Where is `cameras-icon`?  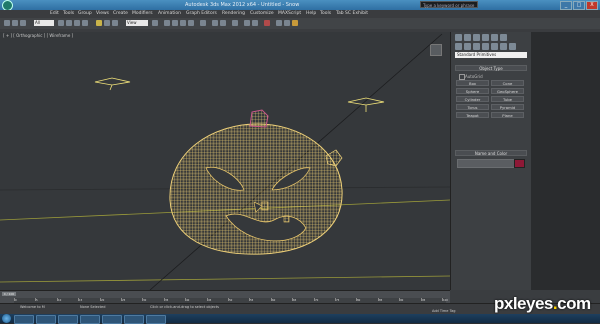 cameras-icon is located at coordinates (485, 46).